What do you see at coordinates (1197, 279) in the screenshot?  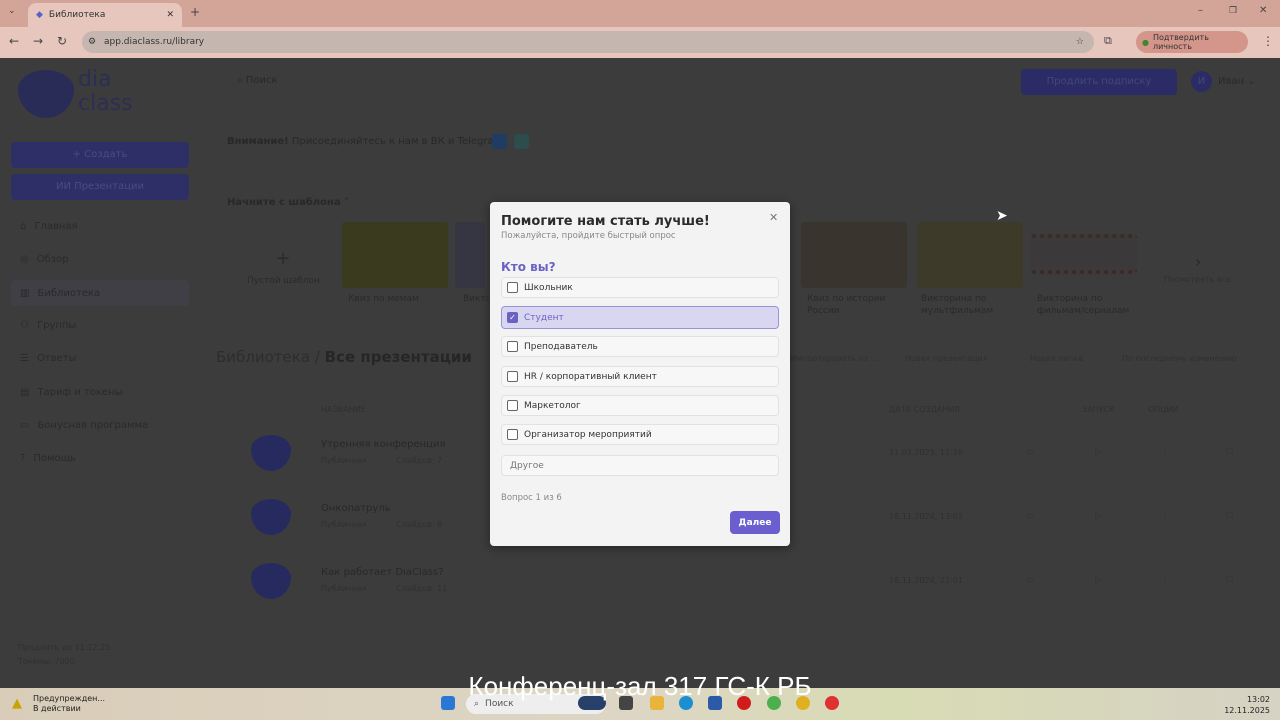 I see `view-all-link: Посмотреть все` at bounding box center [1197, 279].